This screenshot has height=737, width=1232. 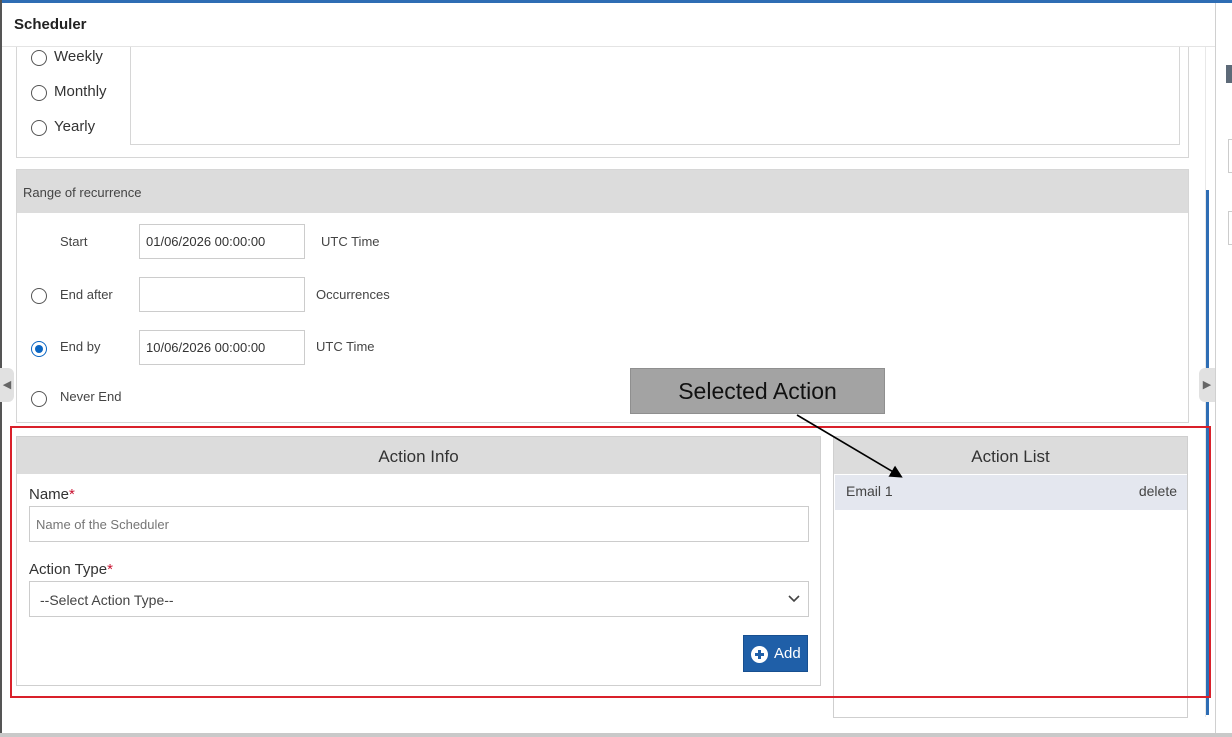 I want to click on never-end-label: Never End, so click(x=91, y=396).